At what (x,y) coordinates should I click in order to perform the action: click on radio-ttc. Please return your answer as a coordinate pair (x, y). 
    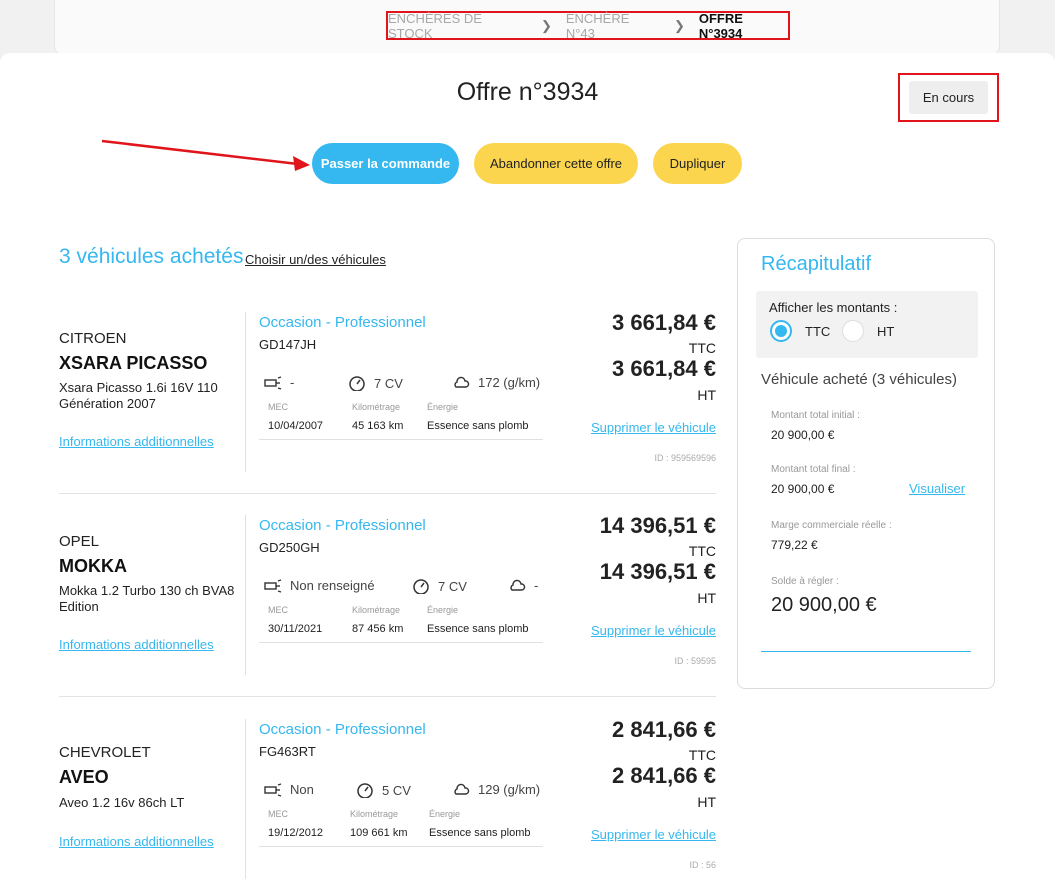
    Looking at the image, I should click on (781, 331).